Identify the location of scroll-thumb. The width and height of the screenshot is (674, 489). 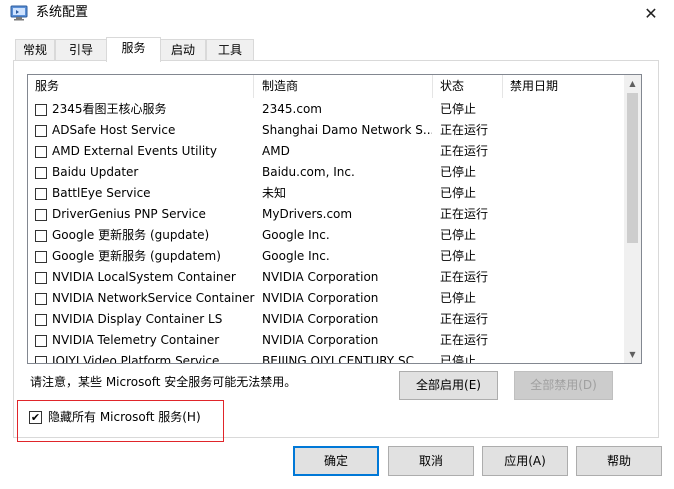
(632, 168).